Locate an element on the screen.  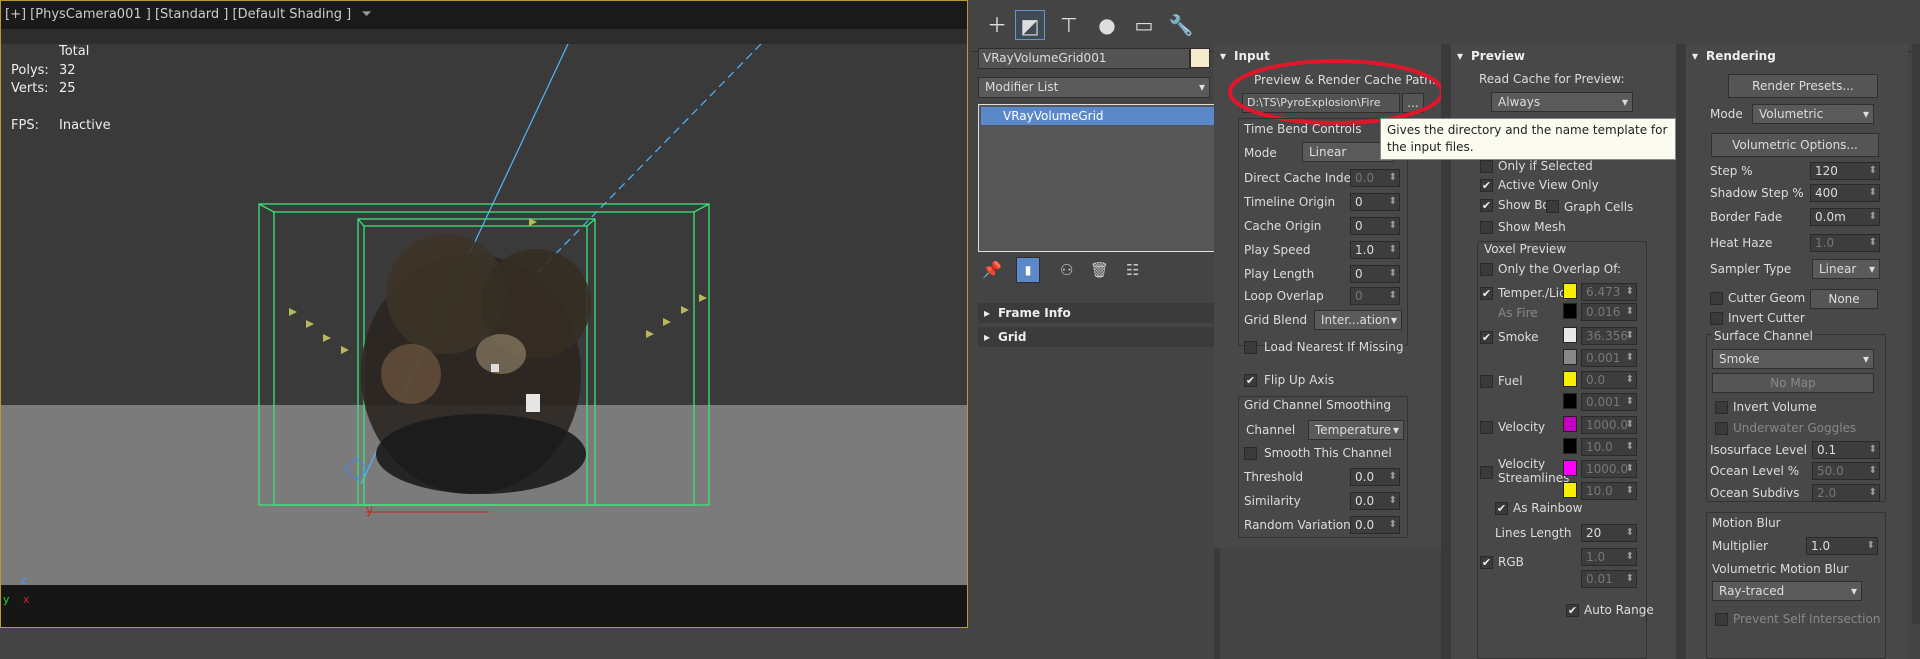
camera-target-line is located at coordinates (646, 162).